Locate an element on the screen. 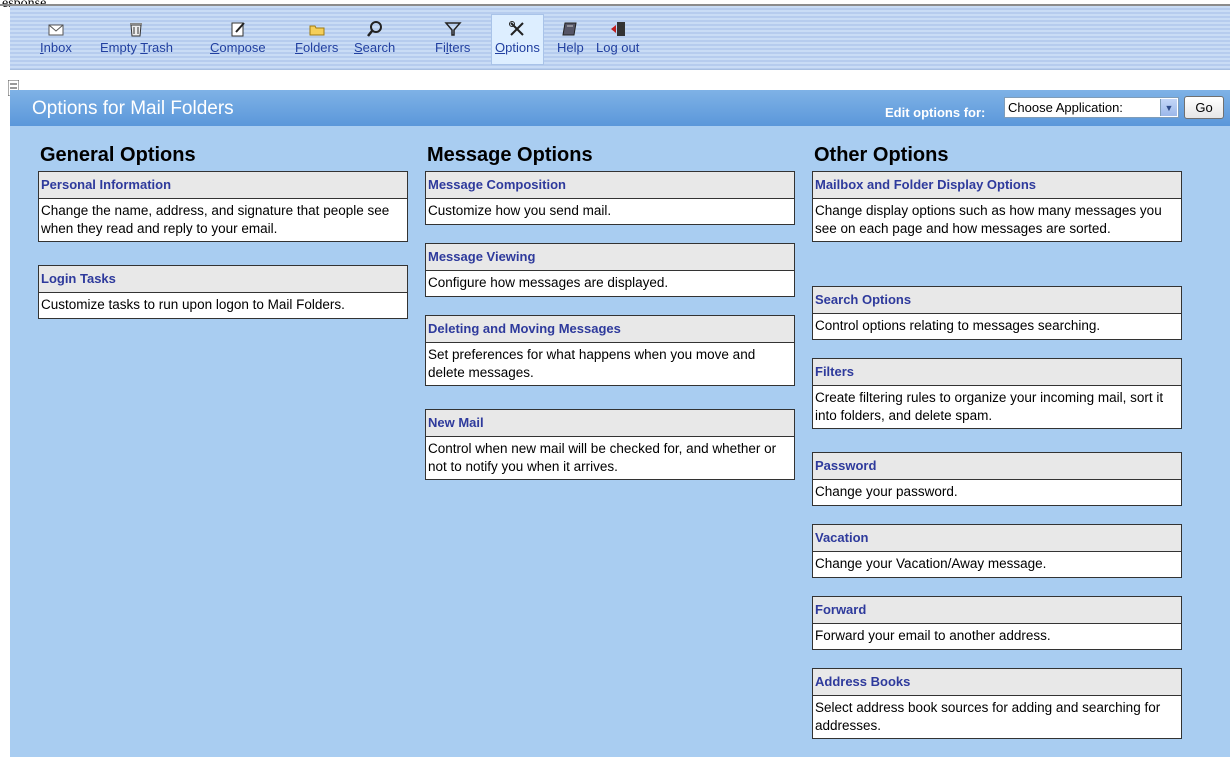 The image size is (1230, 757). toolbar-help: Help is located at coordinates (570, 45).